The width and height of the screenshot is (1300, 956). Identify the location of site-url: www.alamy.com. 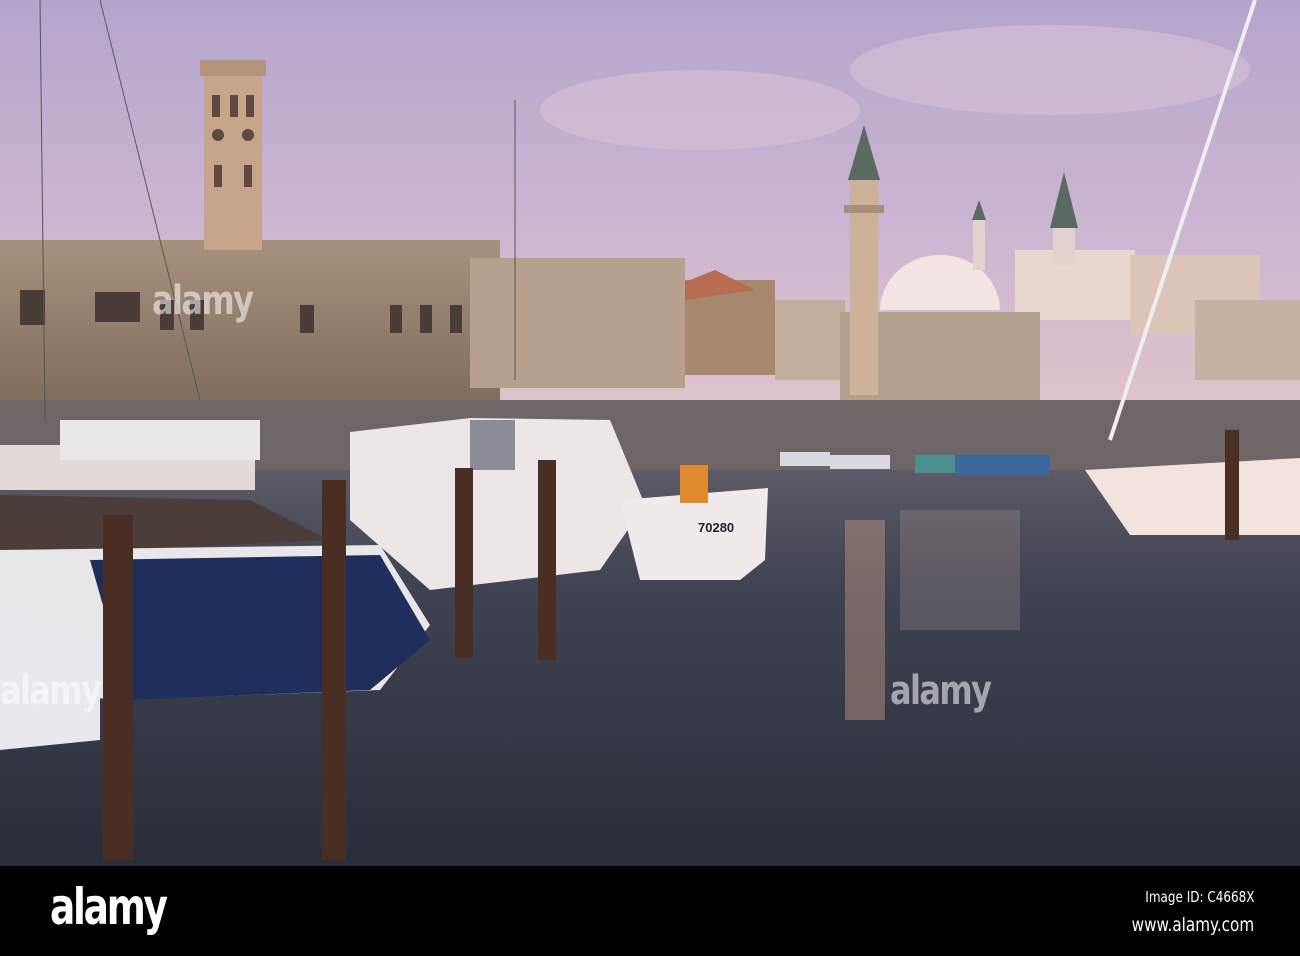
(1192, 925).